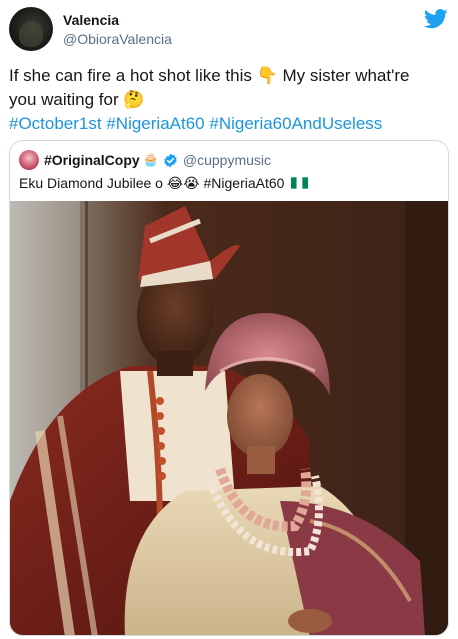 The image size is (458, 639). Describe the element at coordinates (91, 20) in the screenshot. I see `author-name: Valencia` at that location.